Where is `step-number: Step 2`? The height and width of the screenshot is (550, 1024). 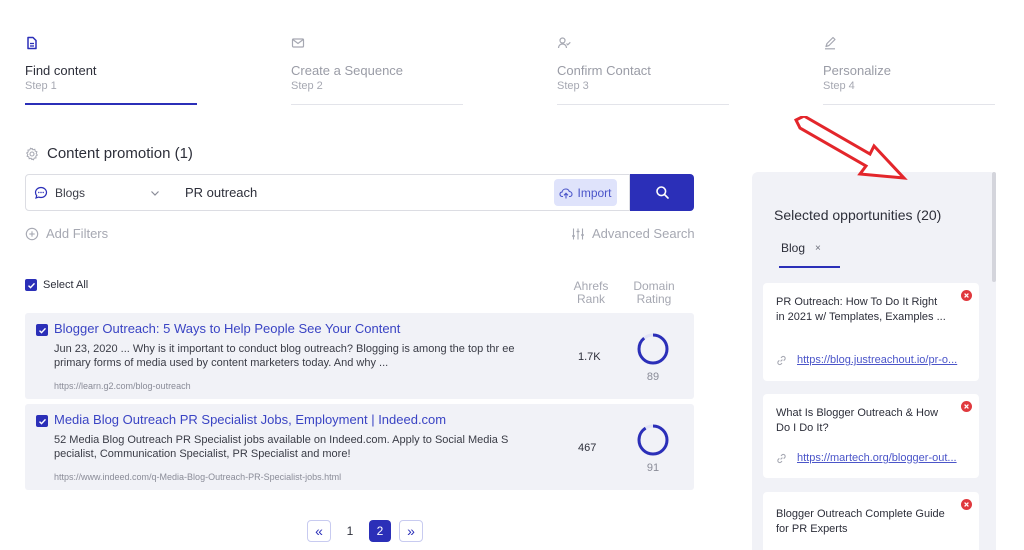 step-number: Step 2 is located at coordinates (307, 86).